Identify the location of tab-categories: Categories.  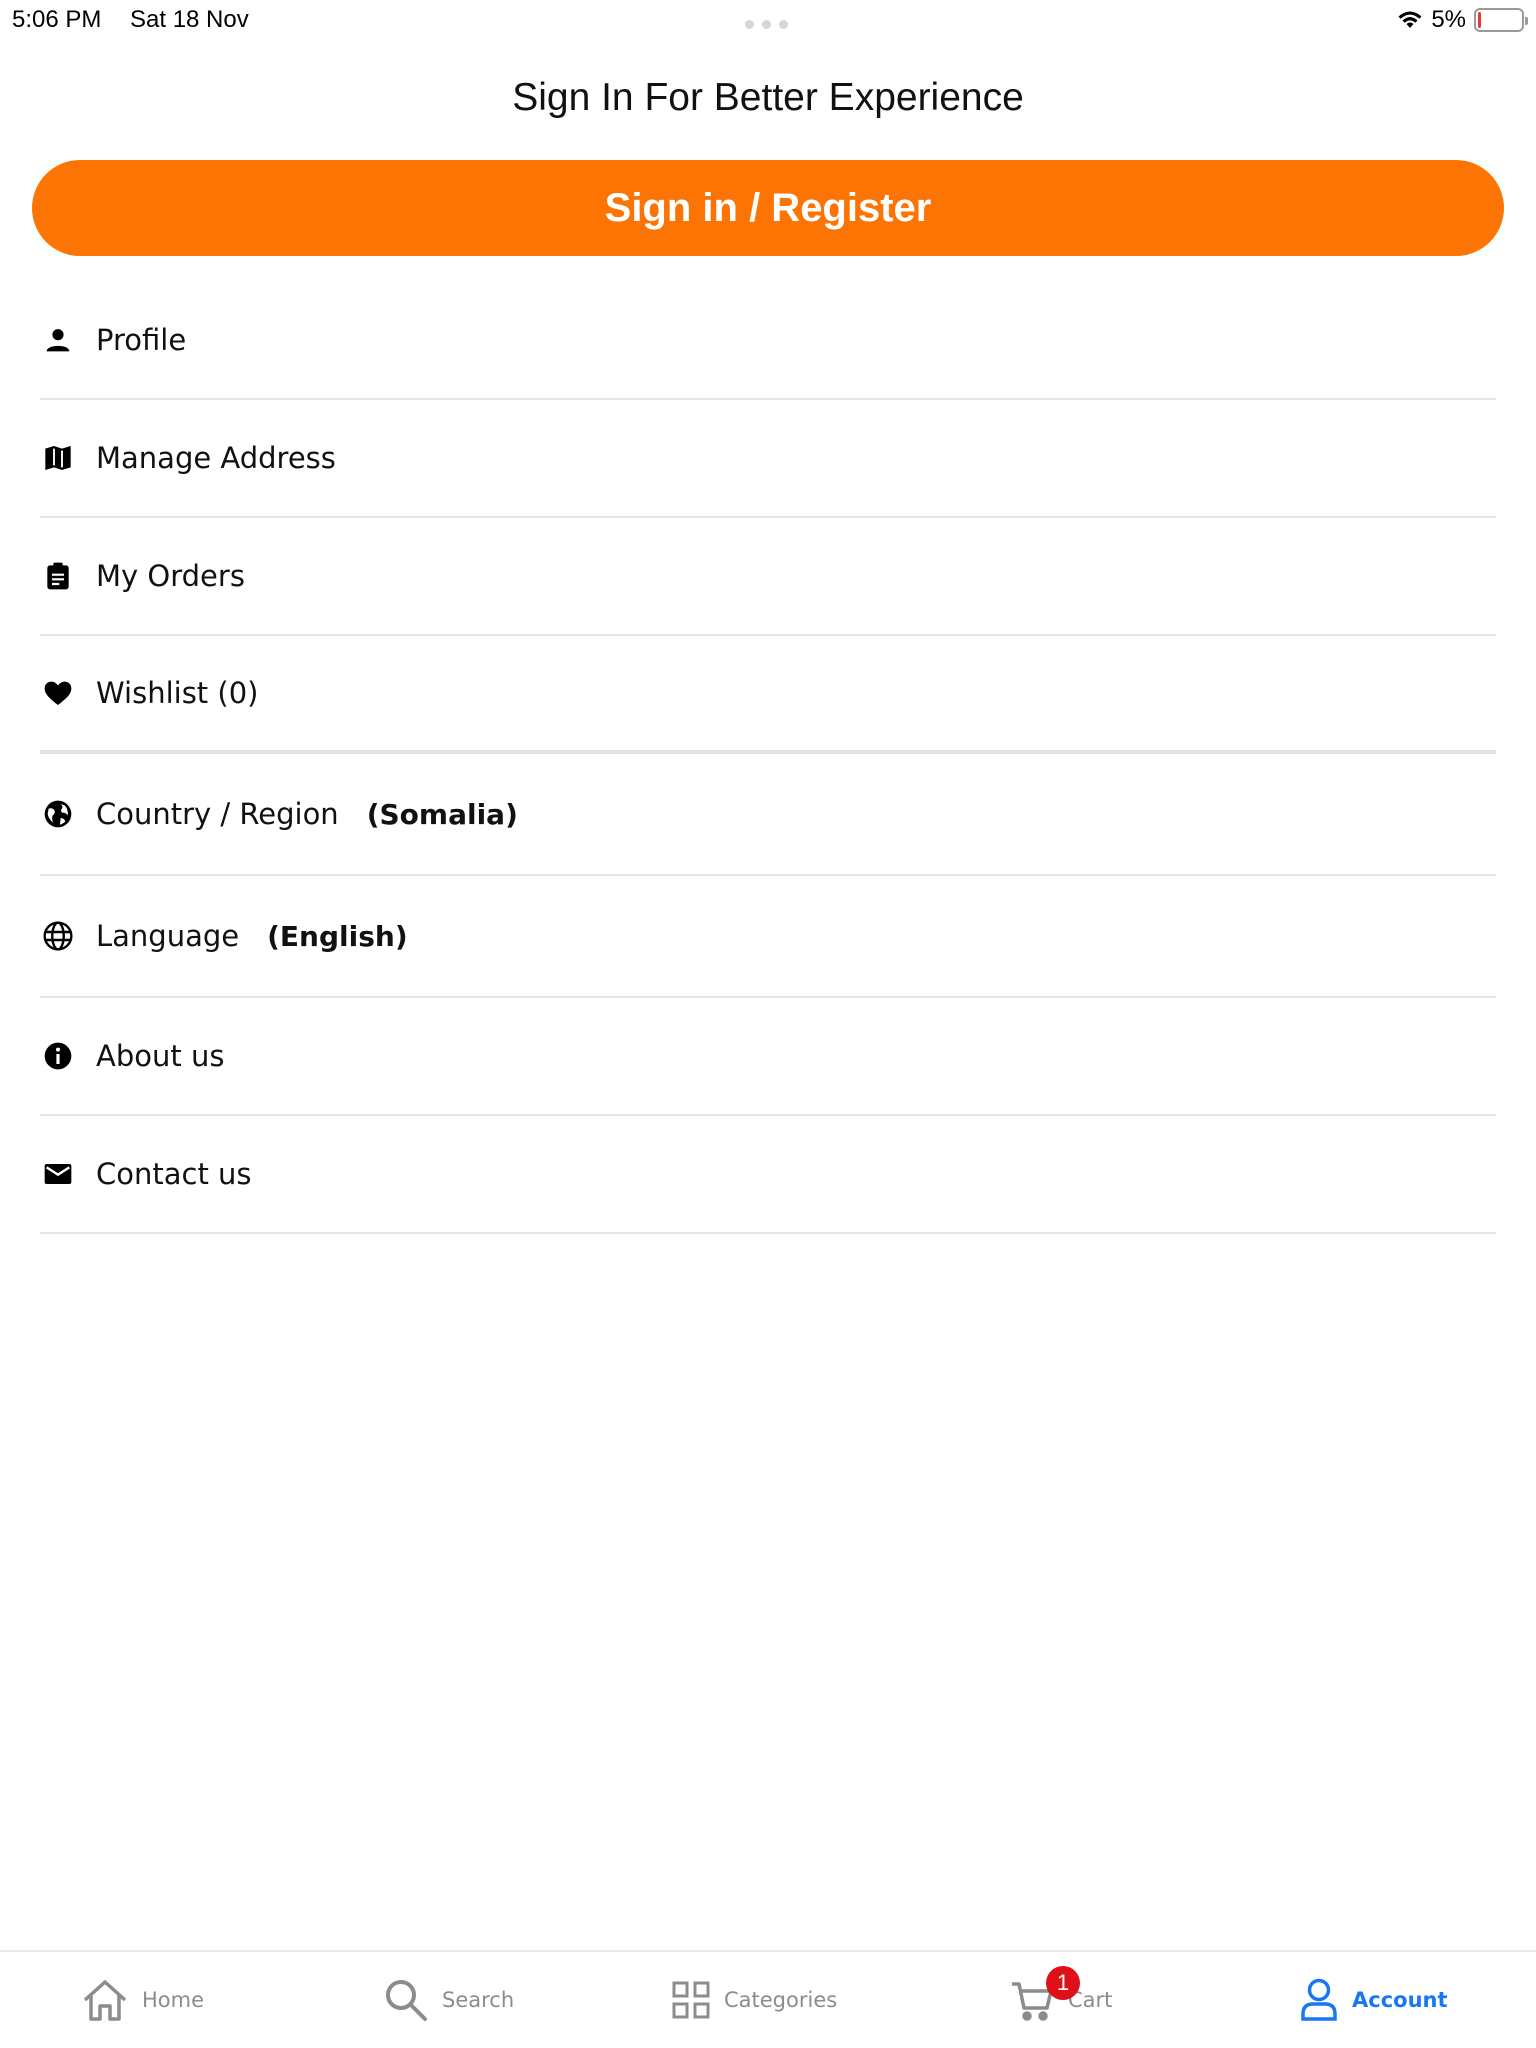
(754, 2000).